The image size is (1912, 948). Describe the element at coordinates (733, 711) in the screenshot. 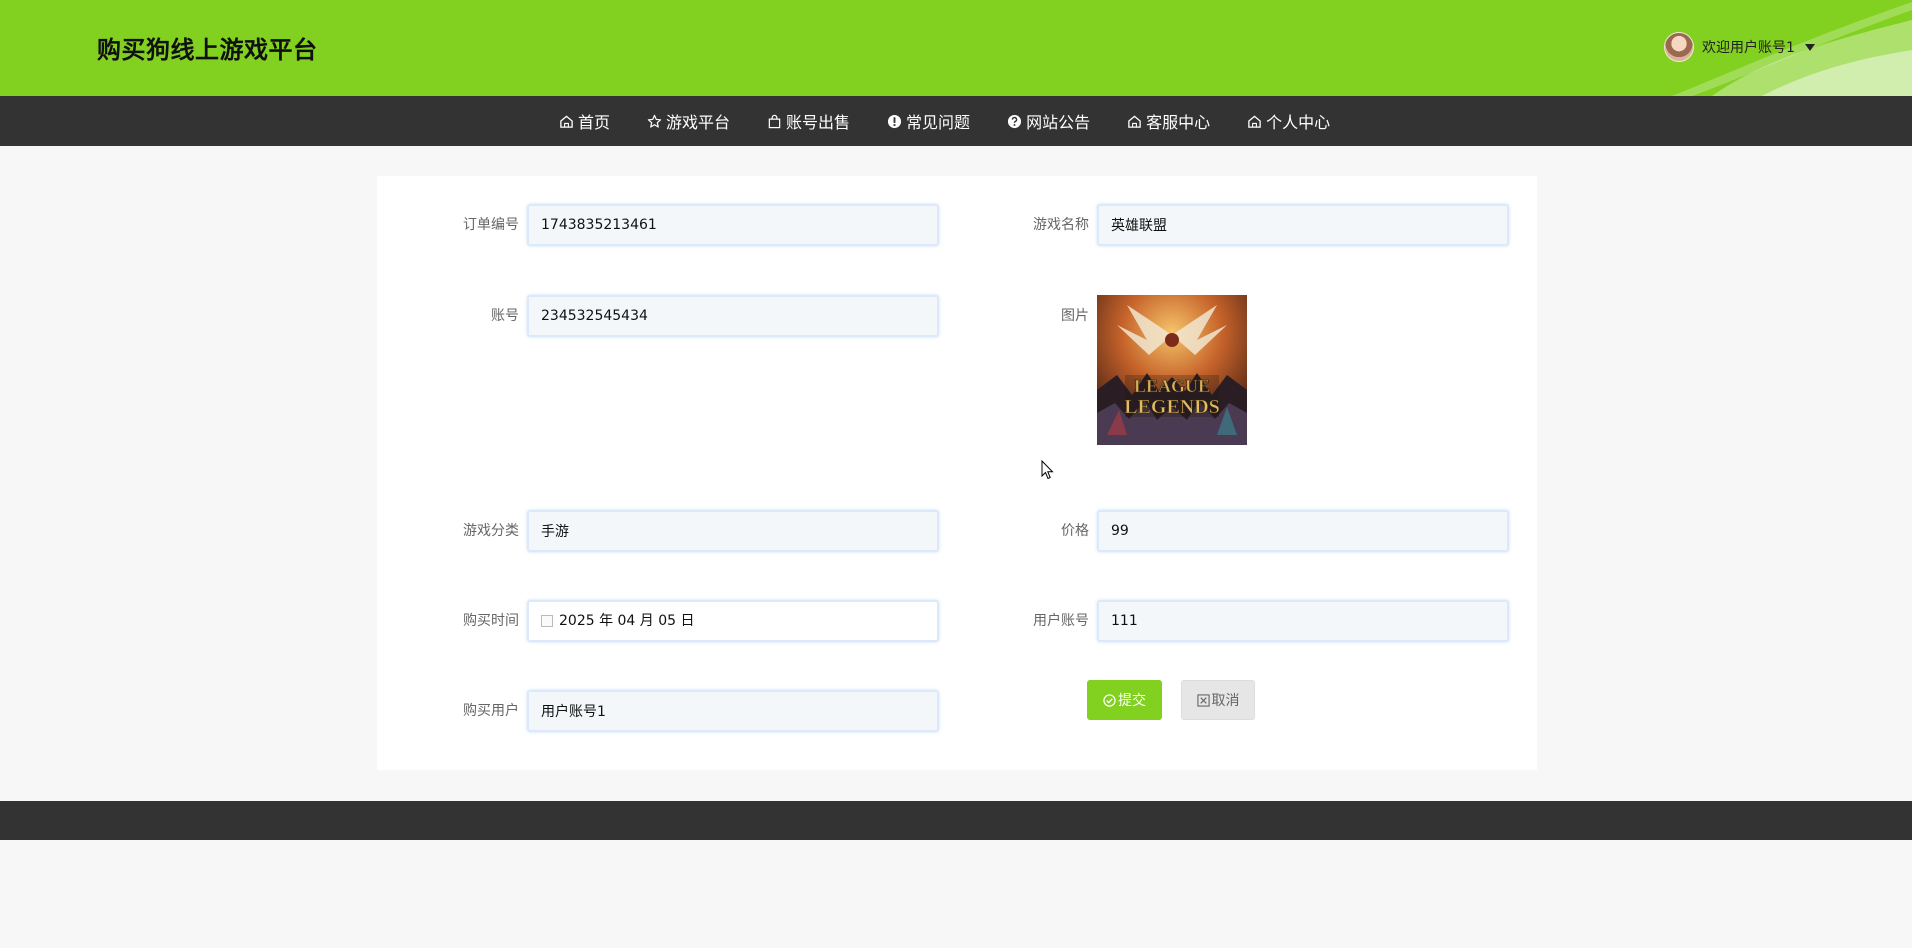

I see `buy-user-input` at that location.